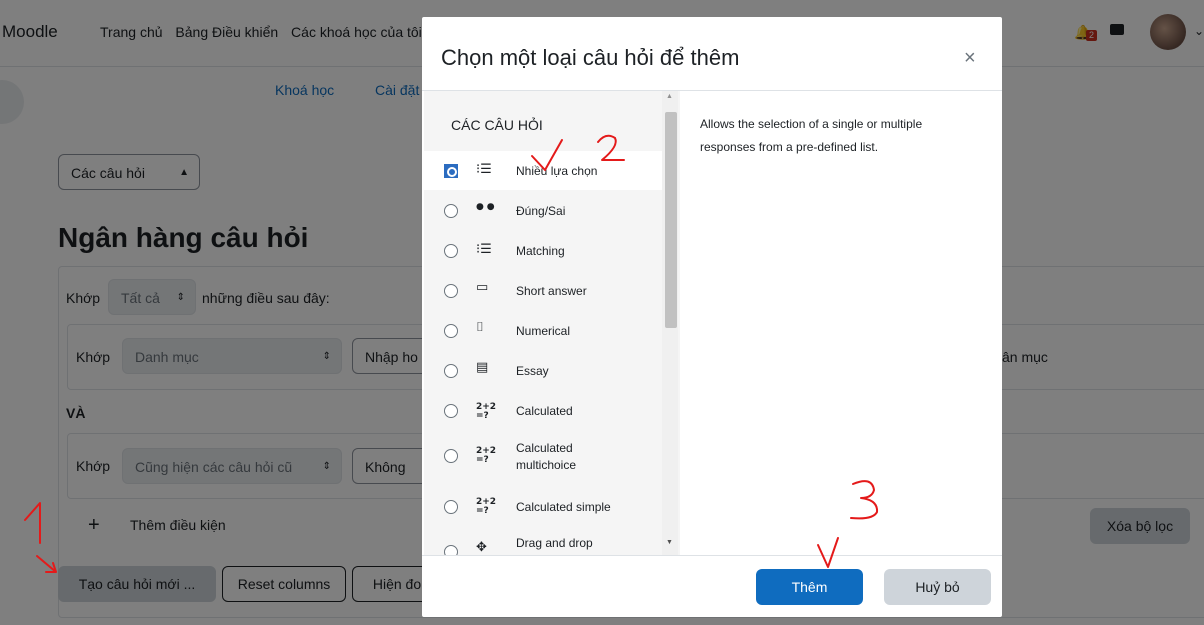  I want to click on truefalse-icon: ● ●, so click(485, 207).